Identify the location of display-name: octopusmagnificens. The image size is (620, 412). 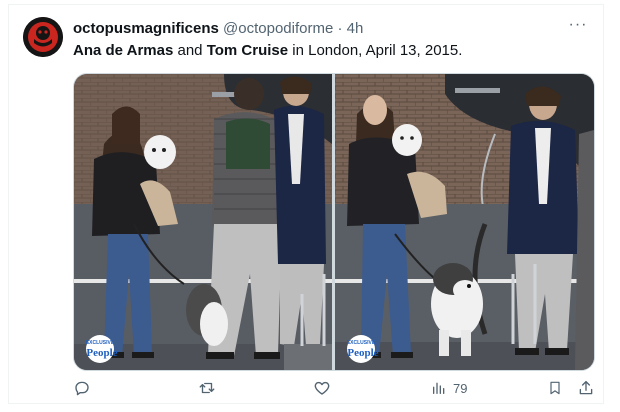
(146, 28).